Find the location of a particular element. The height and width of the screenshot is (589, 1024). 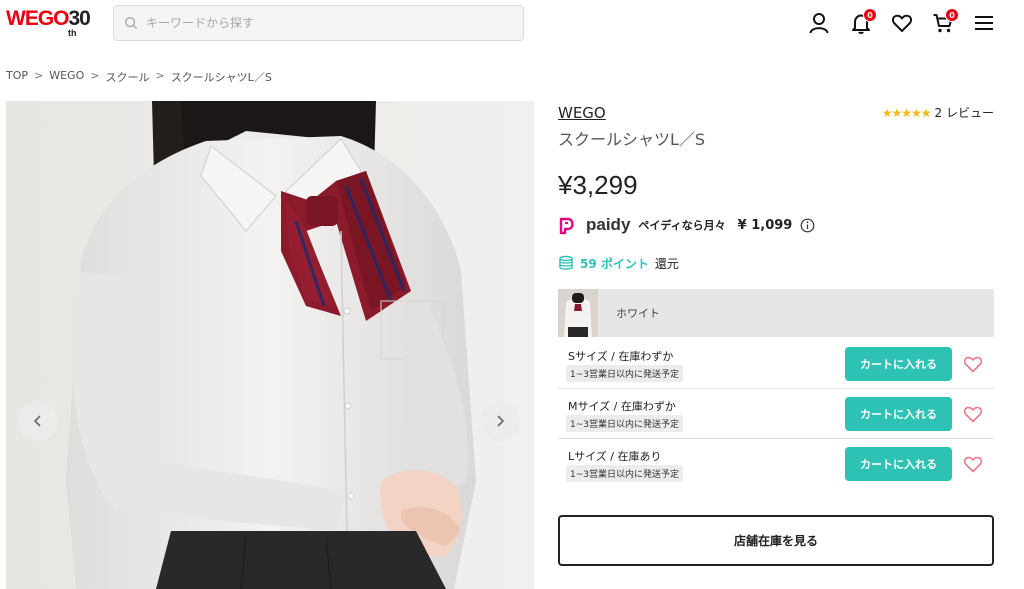

chevron-right-icon is located at coordinates (501, 421).